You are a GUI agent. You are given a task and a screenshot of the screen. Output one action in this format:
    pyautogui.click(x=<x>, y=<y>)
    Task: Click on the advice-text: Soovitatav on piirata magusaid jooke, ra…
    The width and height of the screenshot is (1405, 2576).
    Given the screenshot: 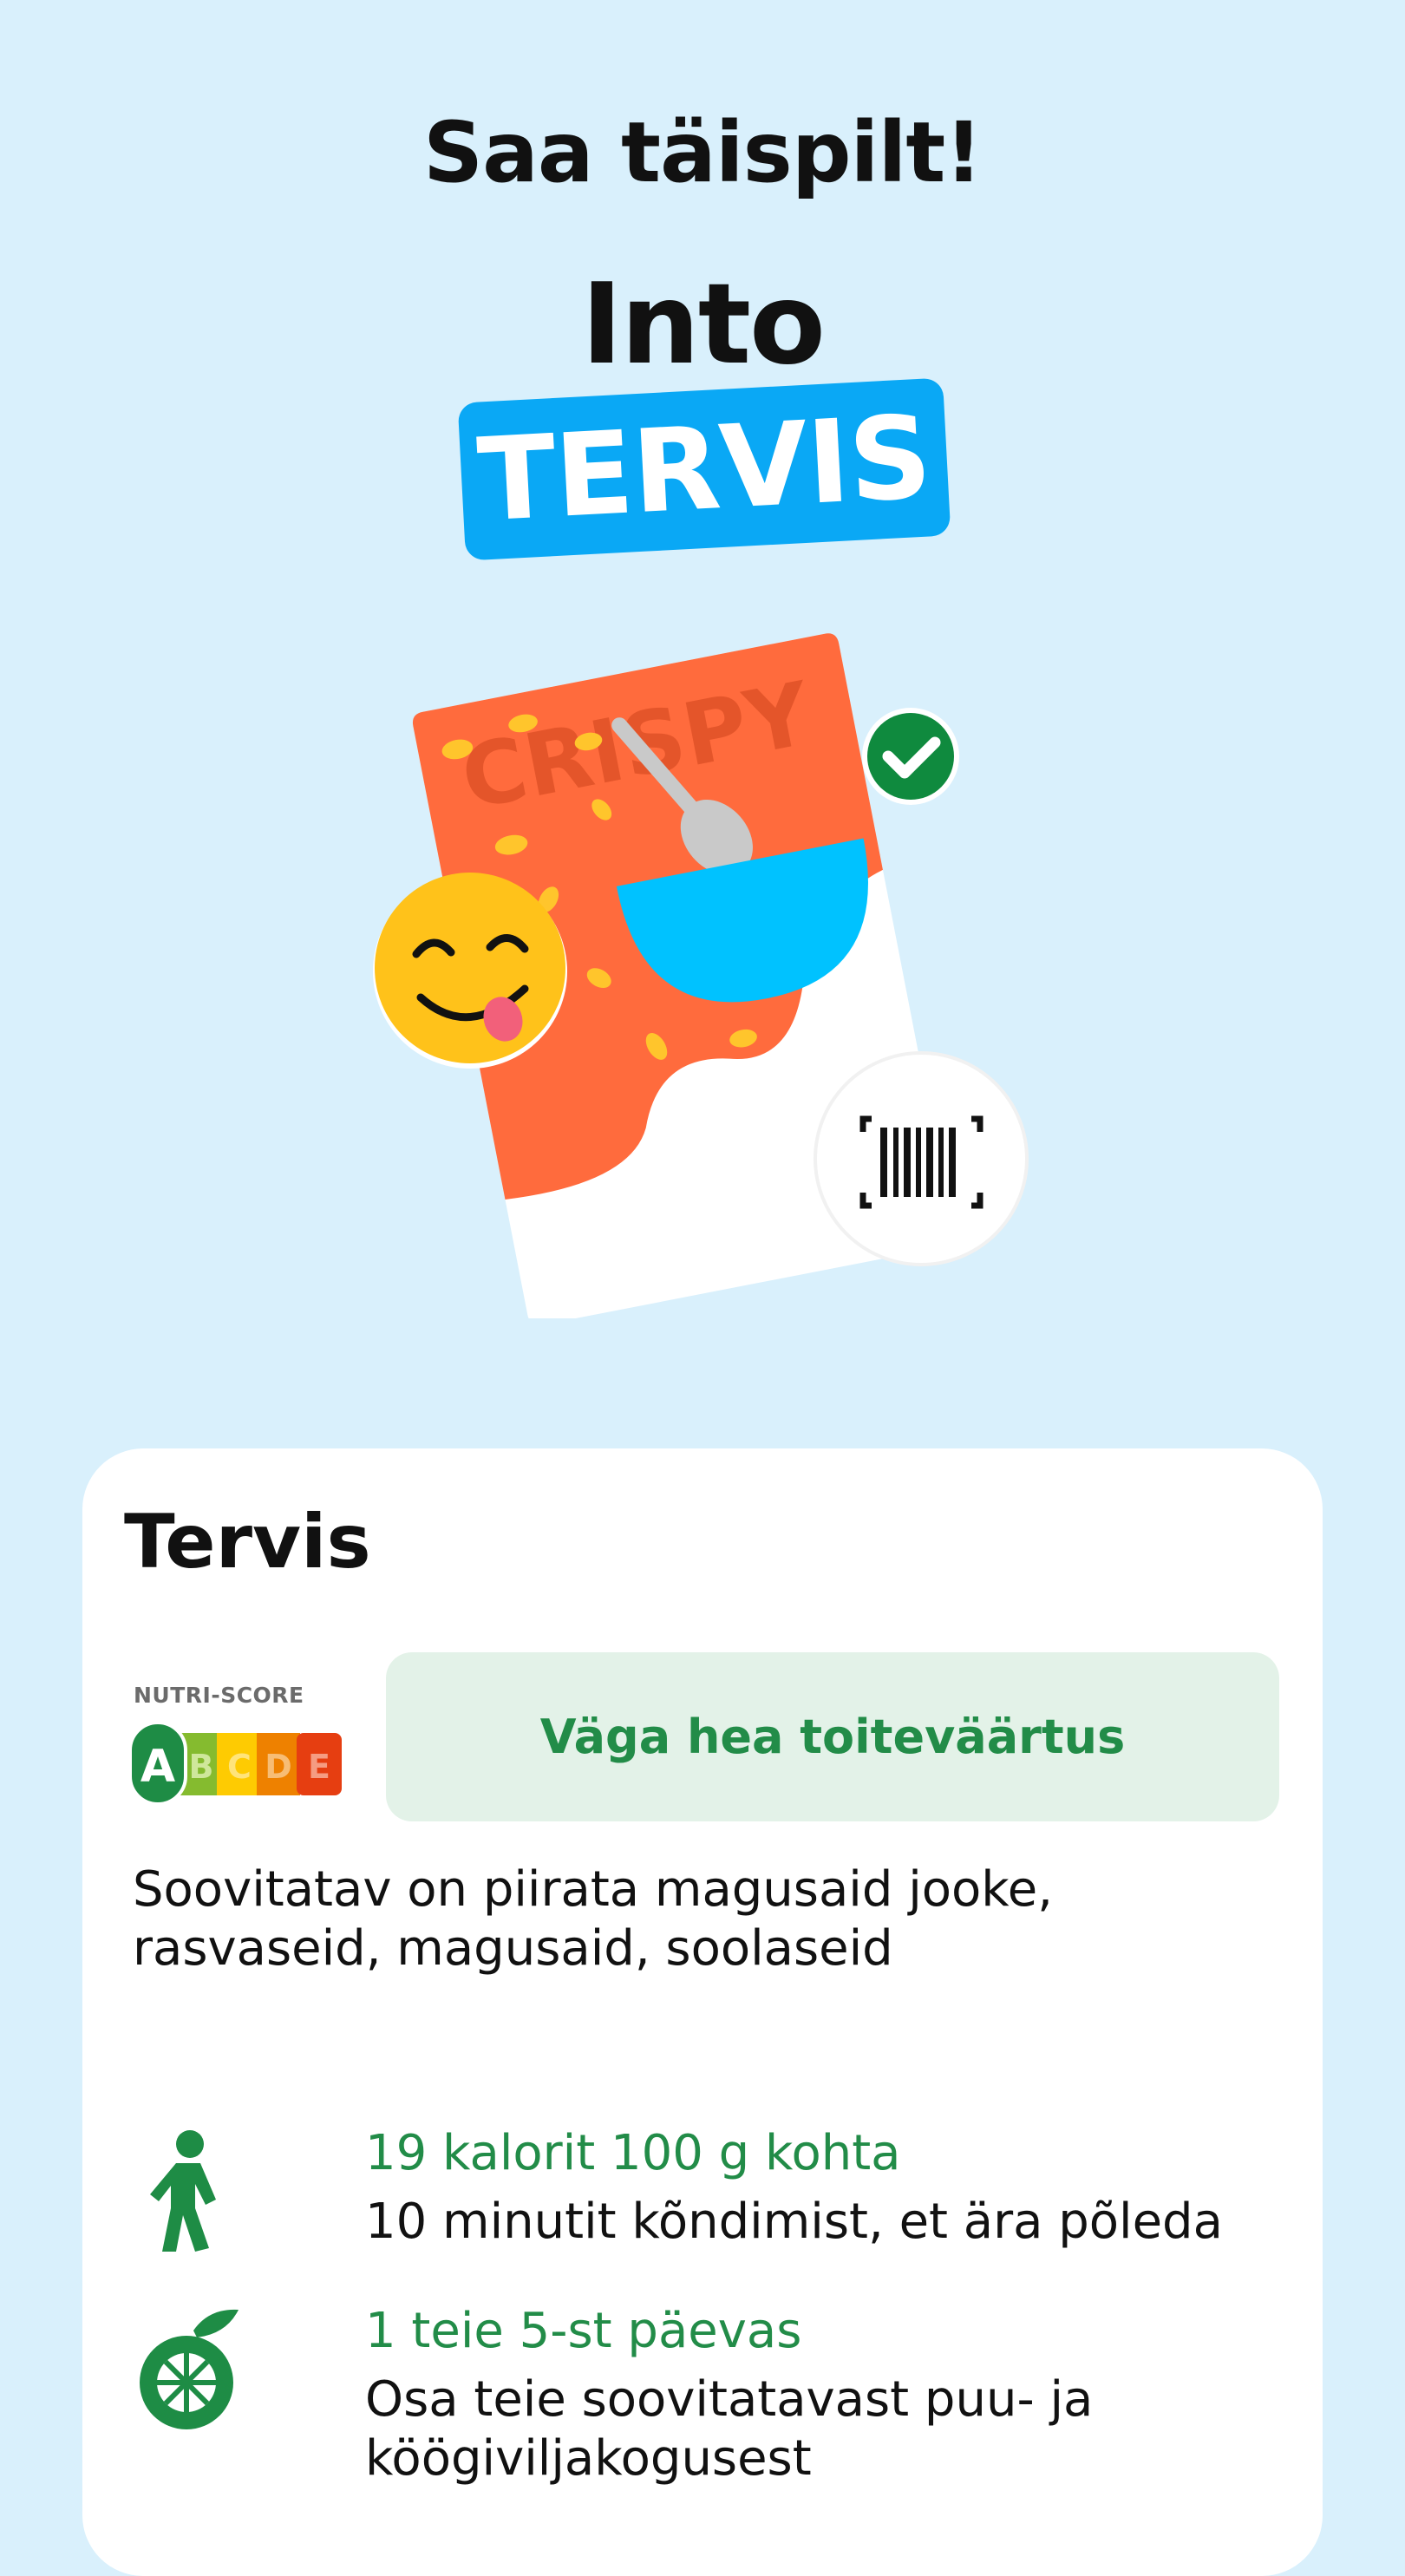 What is the action you would take?
    pyautogui.click(x=593, y=1919)
    